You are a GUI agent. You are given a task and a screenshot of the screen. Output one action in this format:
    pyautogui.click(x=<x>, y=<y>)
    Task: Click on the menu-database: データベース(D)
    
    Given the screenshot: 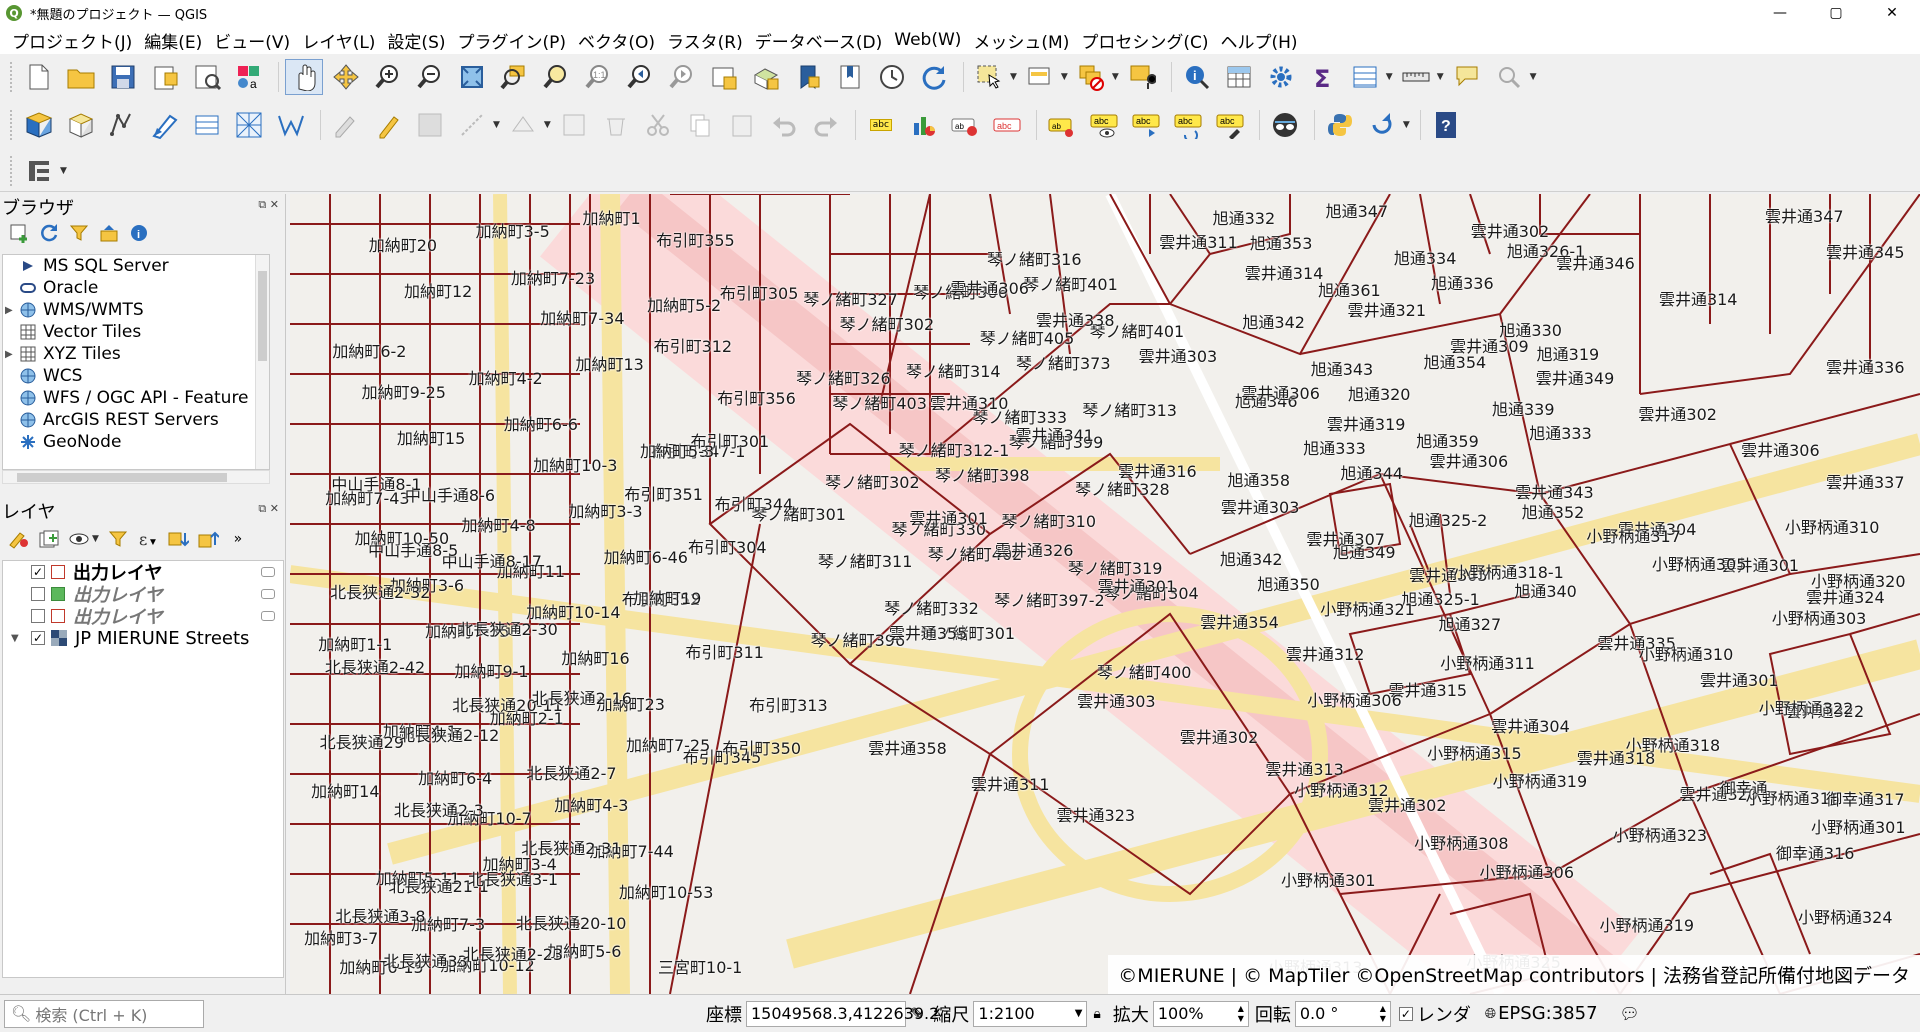 What is the action you would take?
    pyautogui.click(x=819, y=40)
    